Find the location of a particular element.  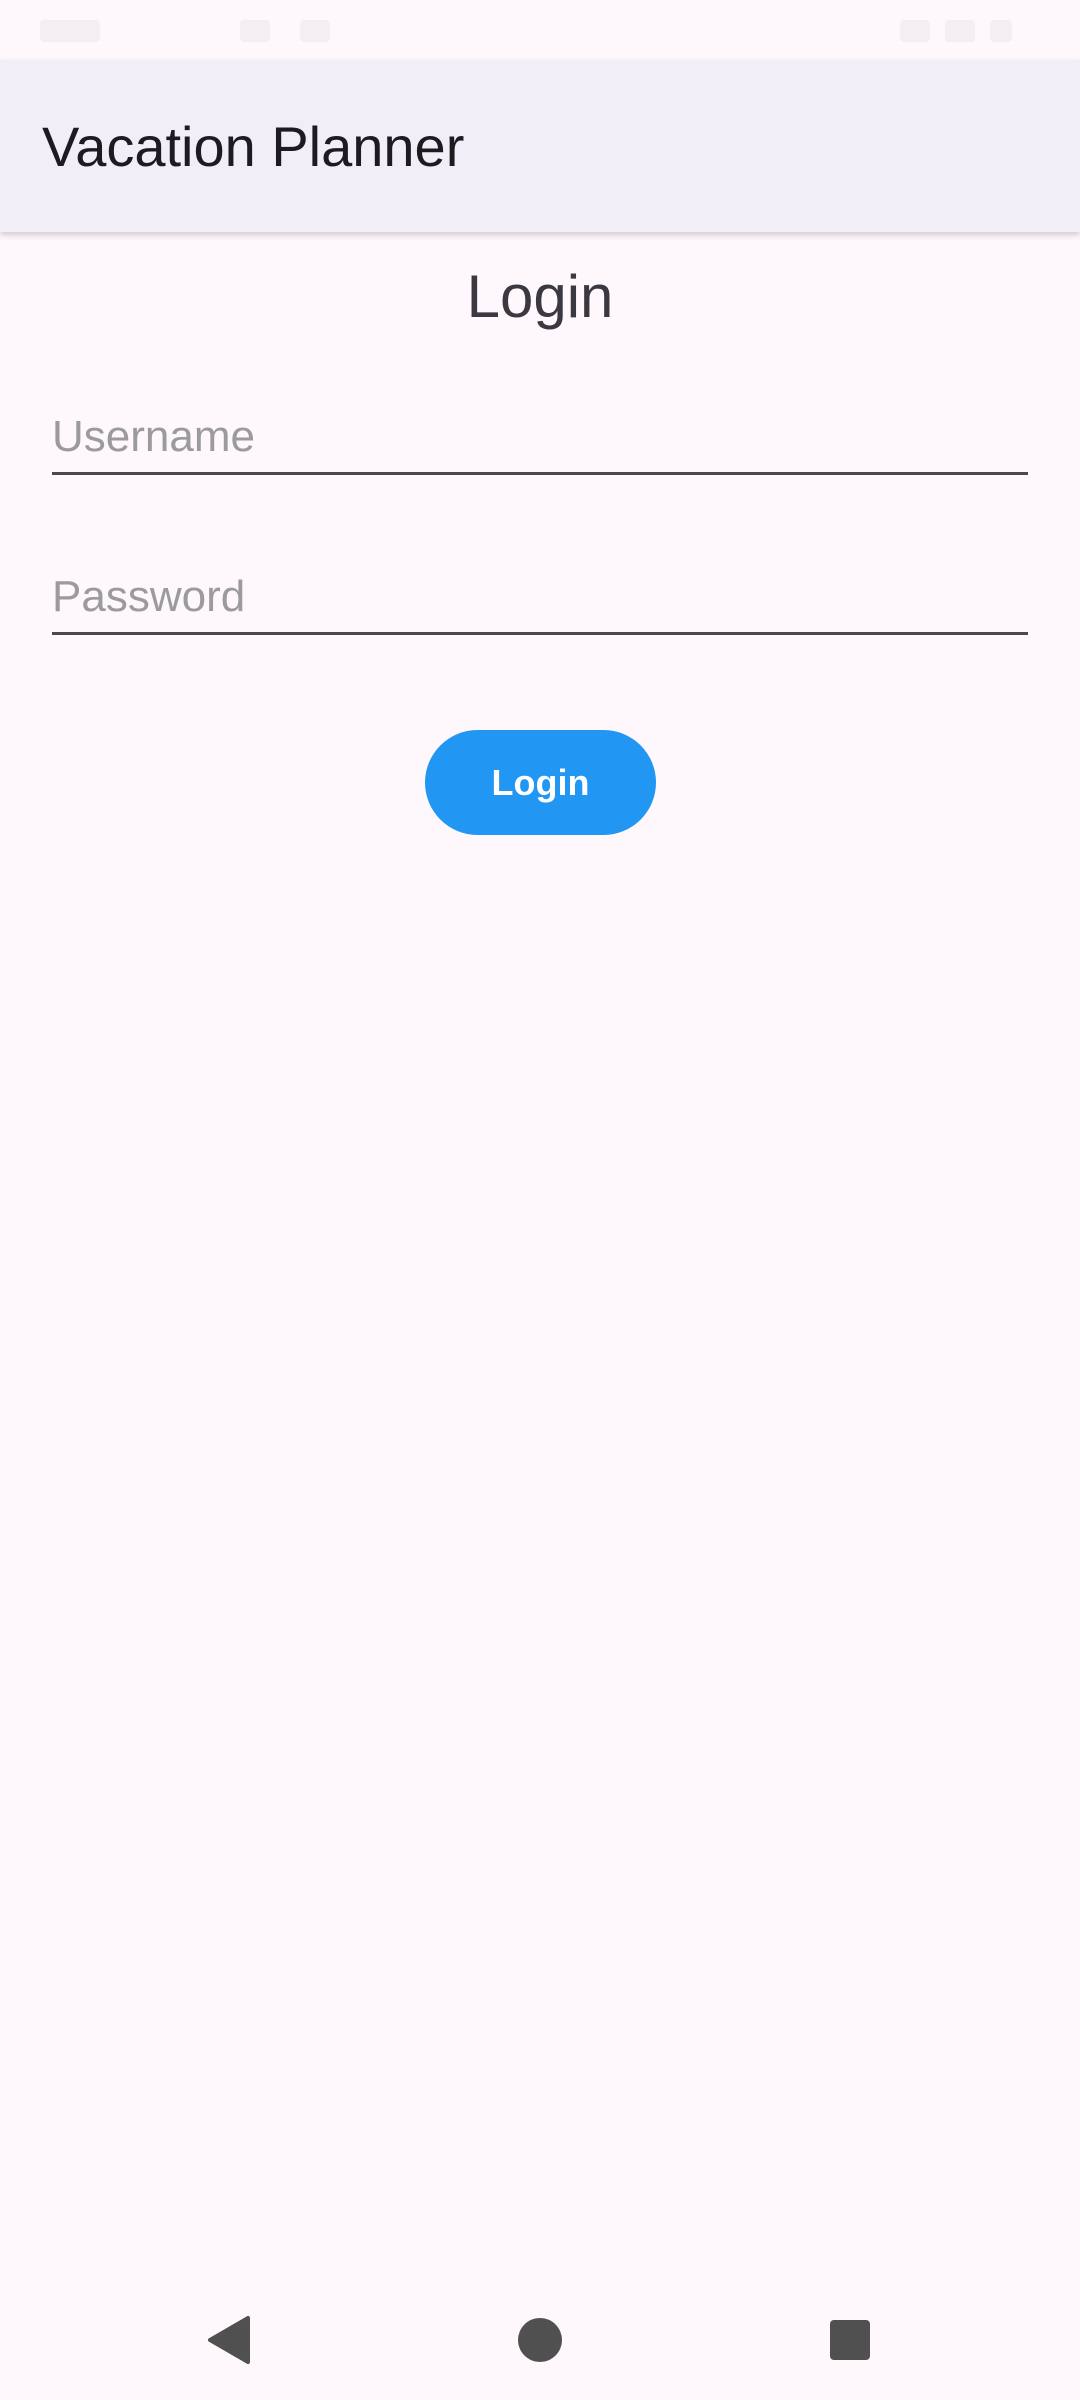

username-field is located at coordinates (540, 430).